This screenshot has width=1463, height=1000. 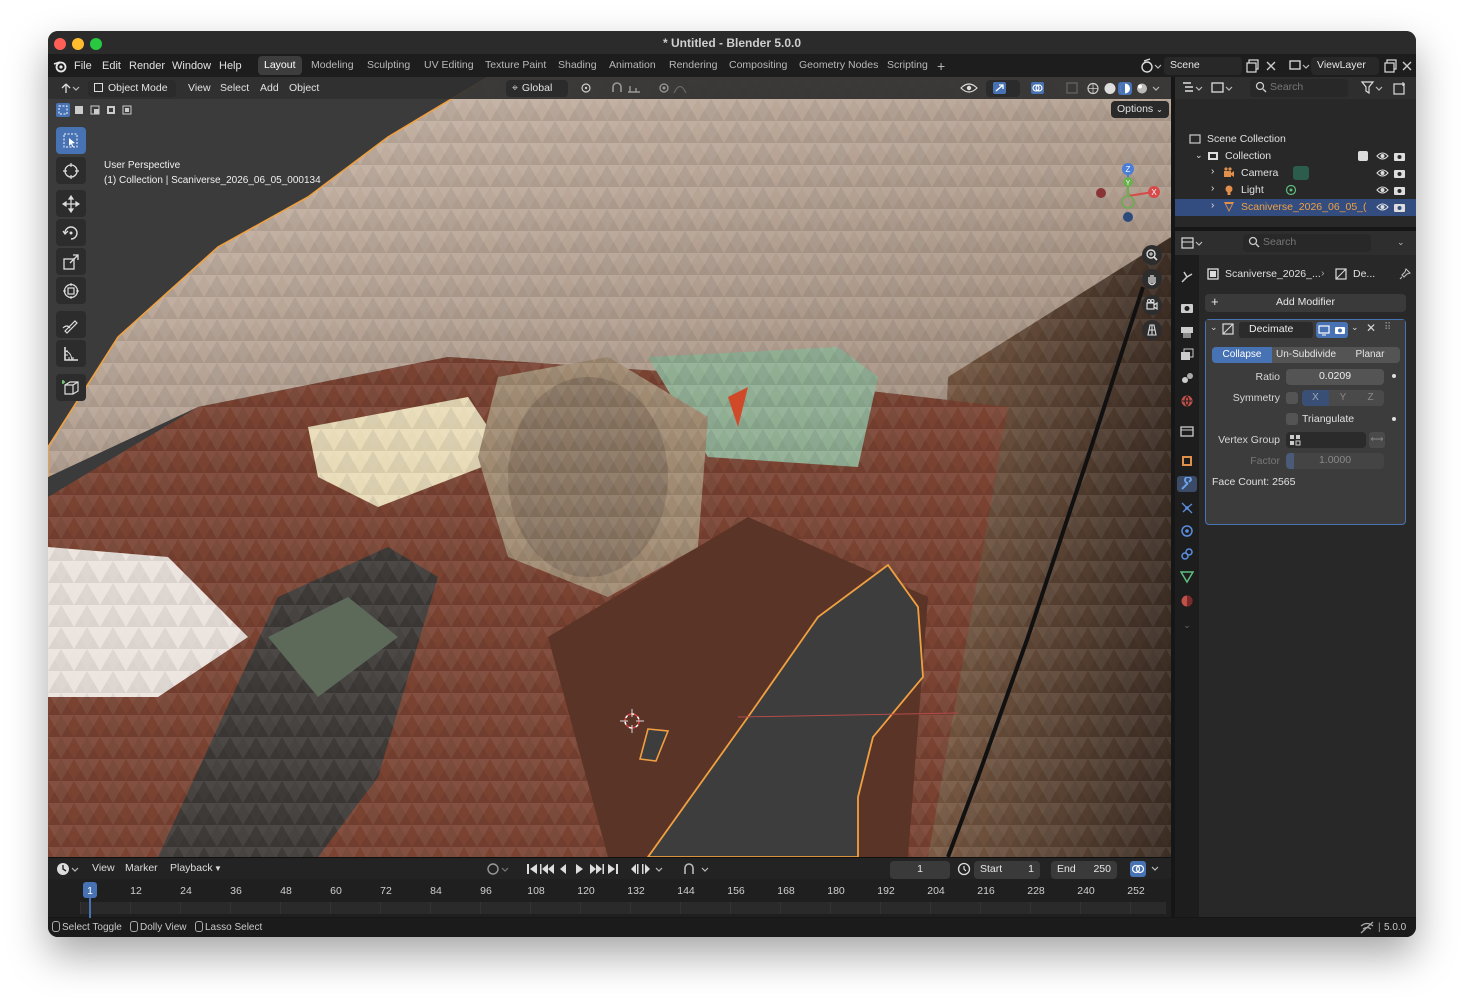 I want to click on exclude-checkbox, so click(x=1363, y=156).